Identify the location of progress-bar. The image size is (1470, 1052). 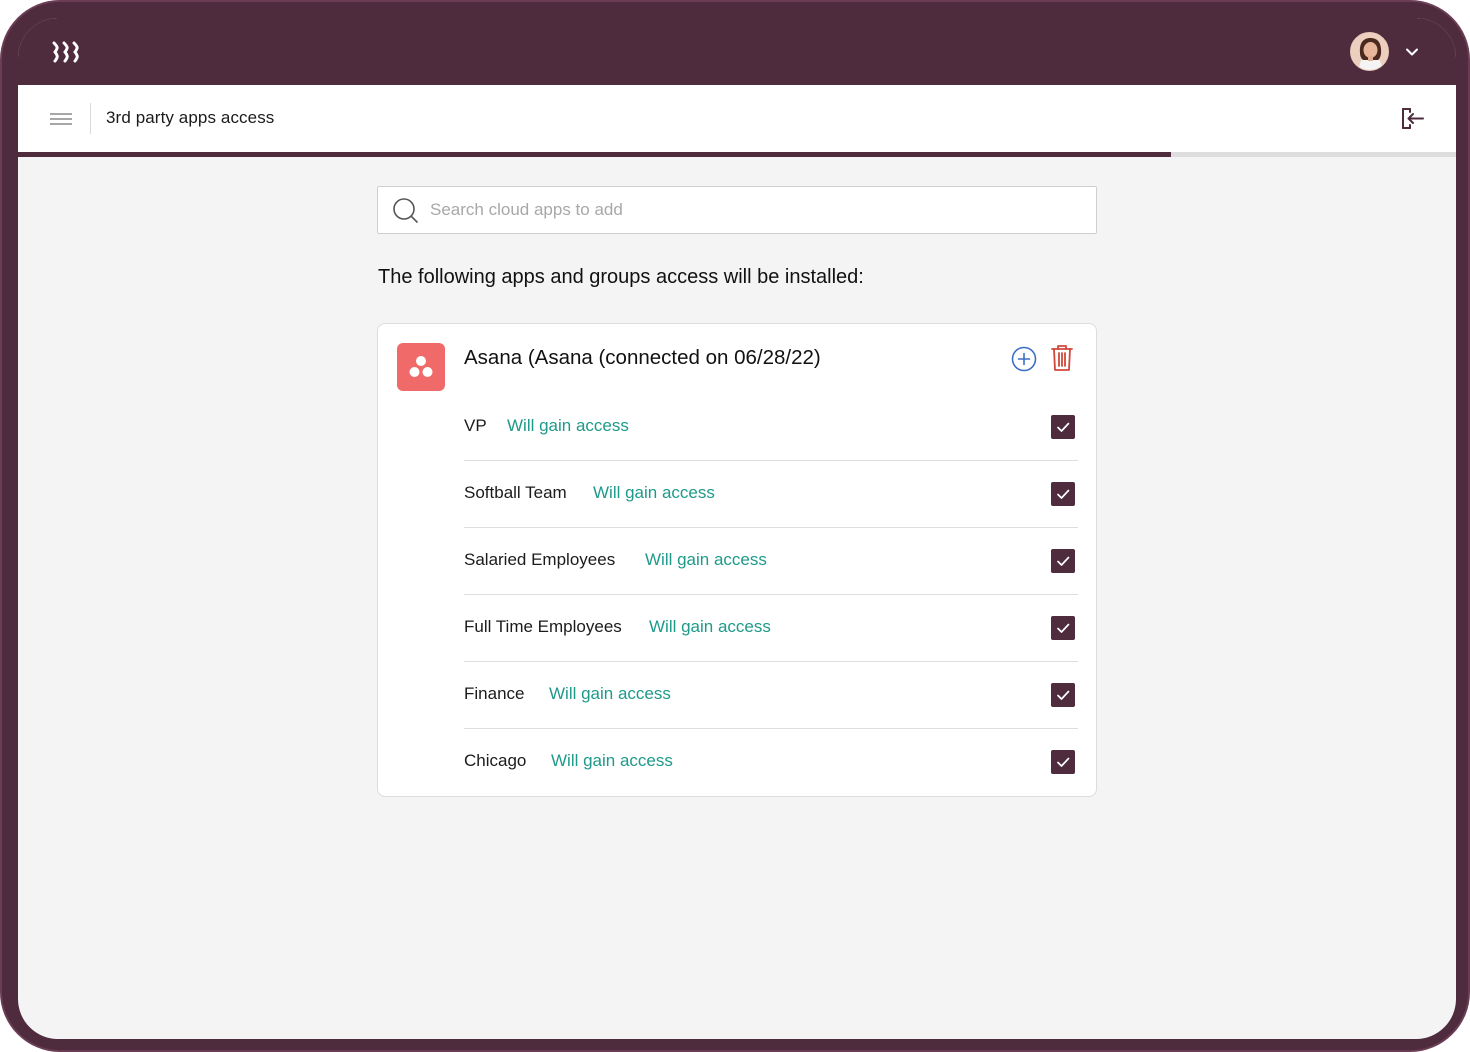
(737, 154).